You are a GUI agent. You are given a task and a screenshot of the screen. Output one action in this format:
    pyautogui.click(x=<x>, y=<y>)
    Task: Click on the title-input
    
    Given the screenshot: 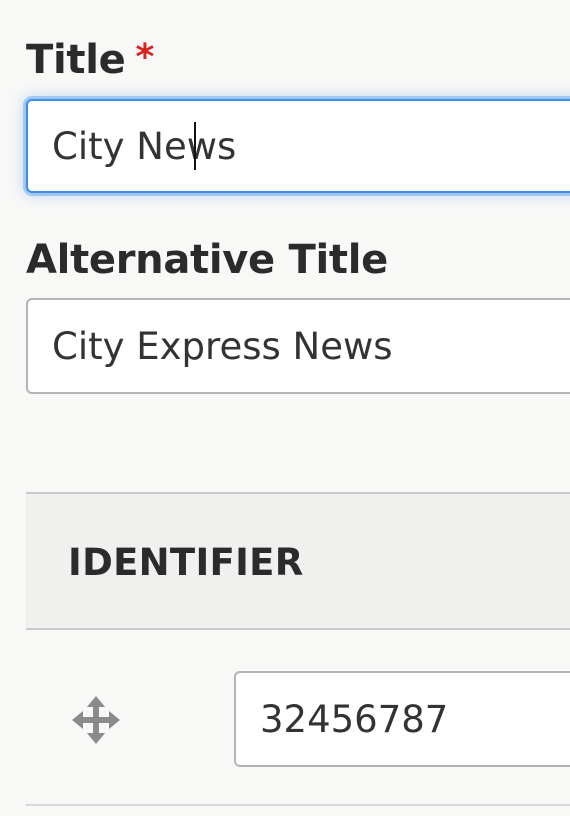 What is the action you would take?
    pyautogui.click(x=298, y=146)
    